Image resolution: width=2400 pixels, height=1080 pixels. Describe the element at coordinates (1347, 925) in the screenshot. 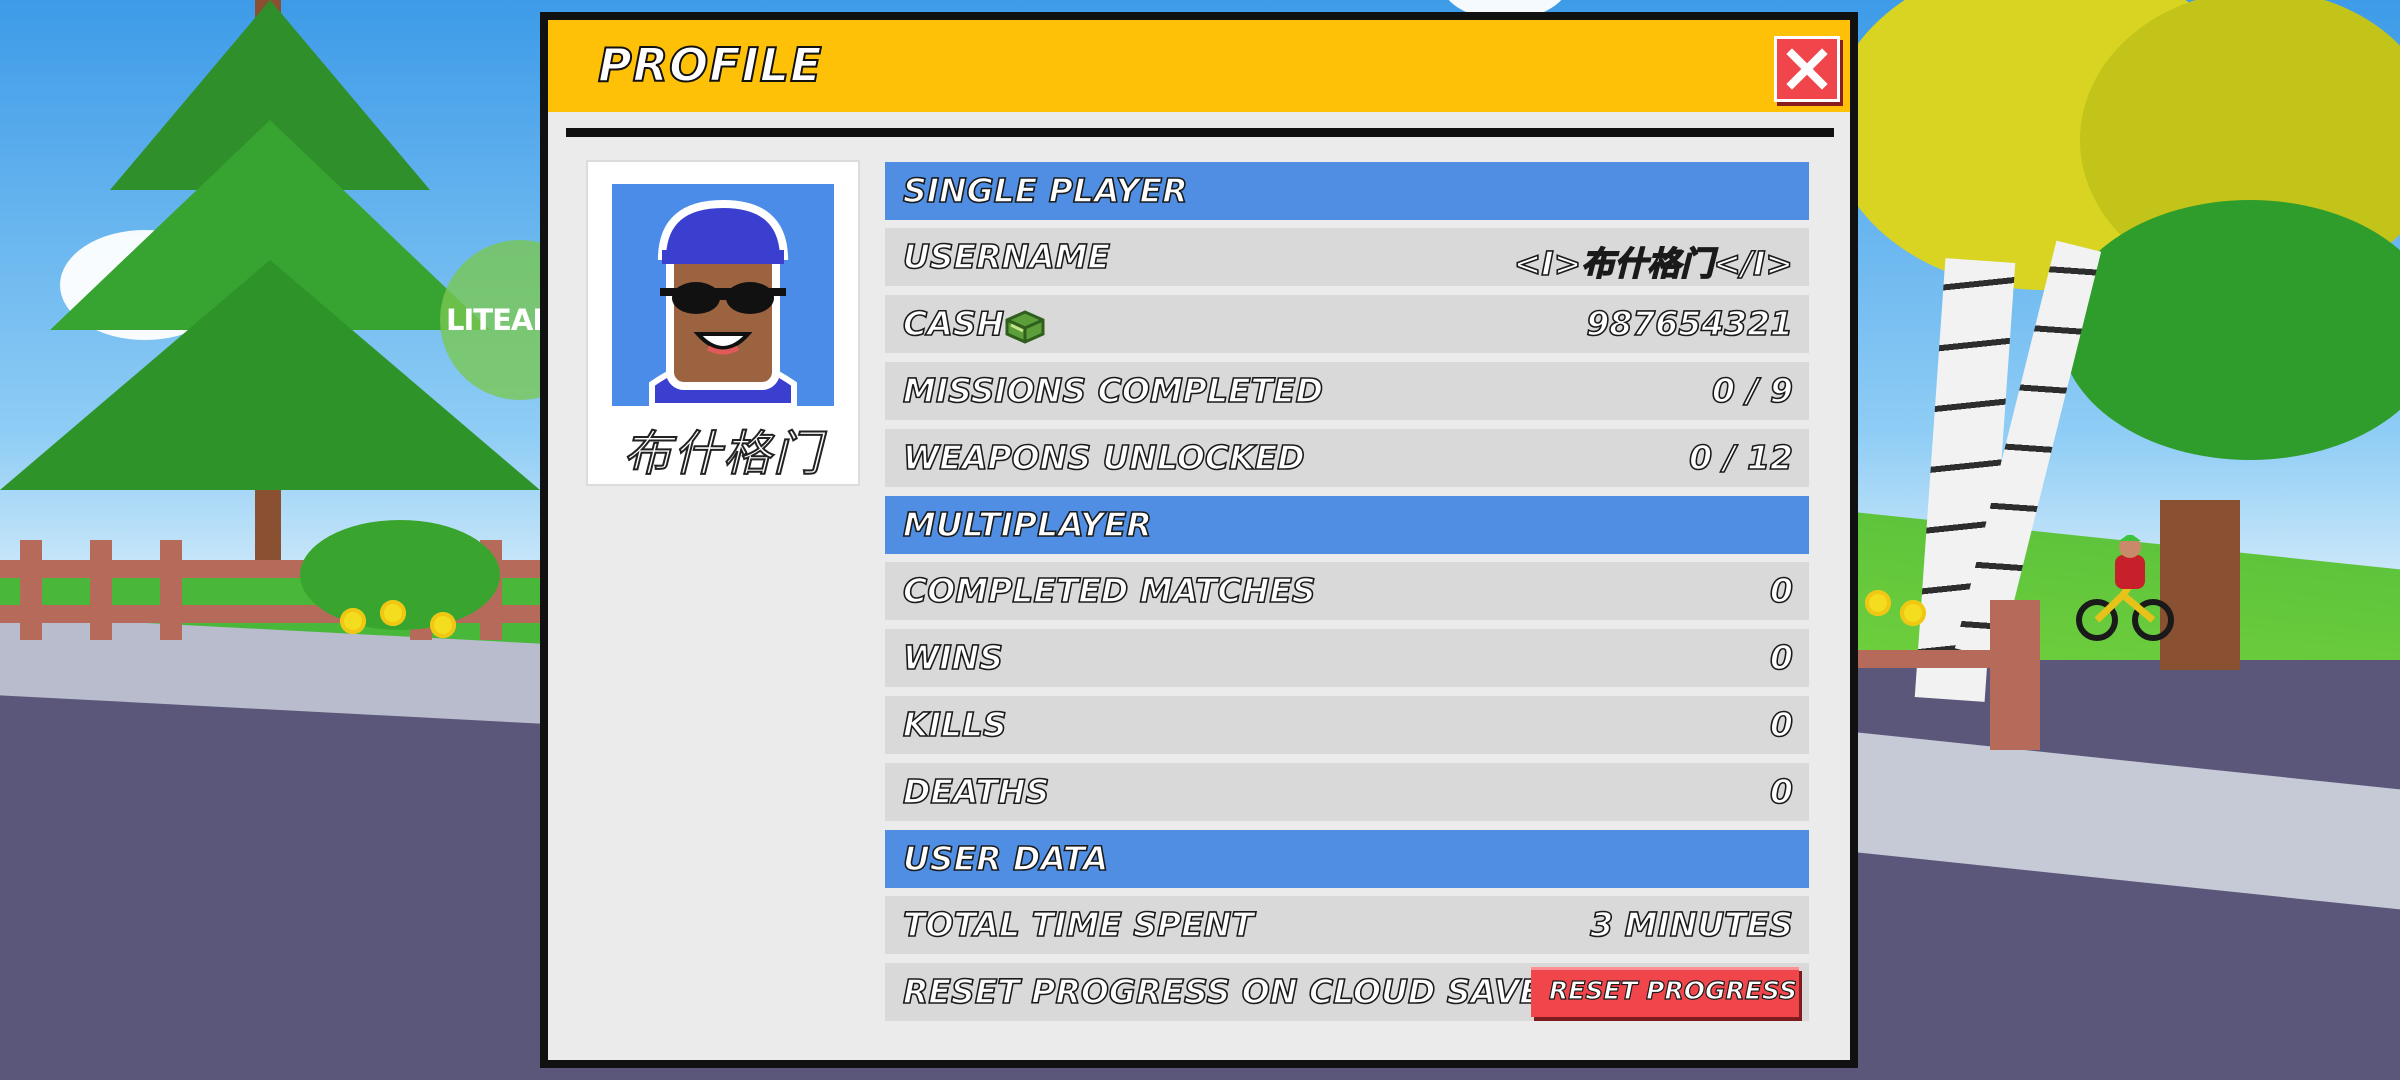

I see `stat-row-time-spent: TOTAL TIME SPENT 3 MINUTES` at that location.